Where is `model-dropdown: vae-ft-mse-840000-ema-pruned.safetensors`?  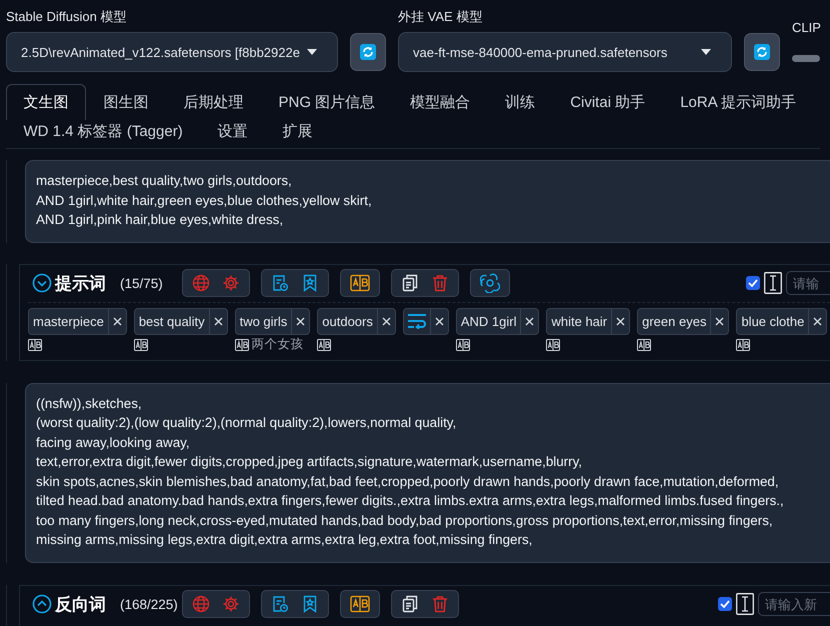 model-dropdown: vae-ft-mse-840000-ema-pruned.safetensors is located at coordinates (565, 52).